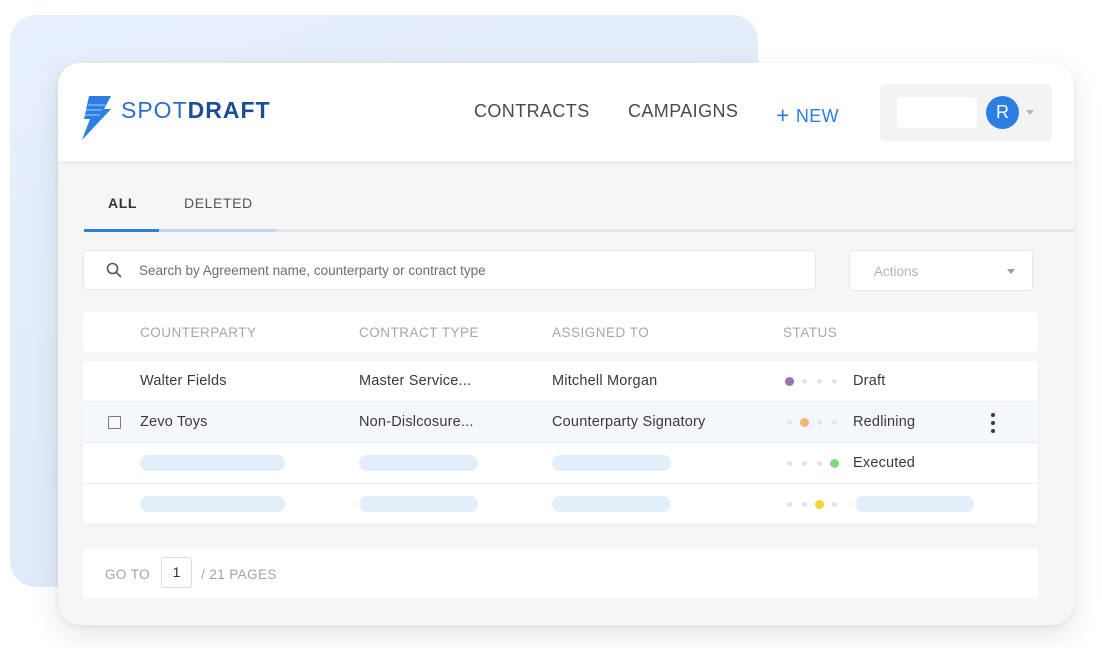  Describe the element at coordinates (532, 111) in the screenshot. I see `nav-contracts: CONTRACTS` at that location.